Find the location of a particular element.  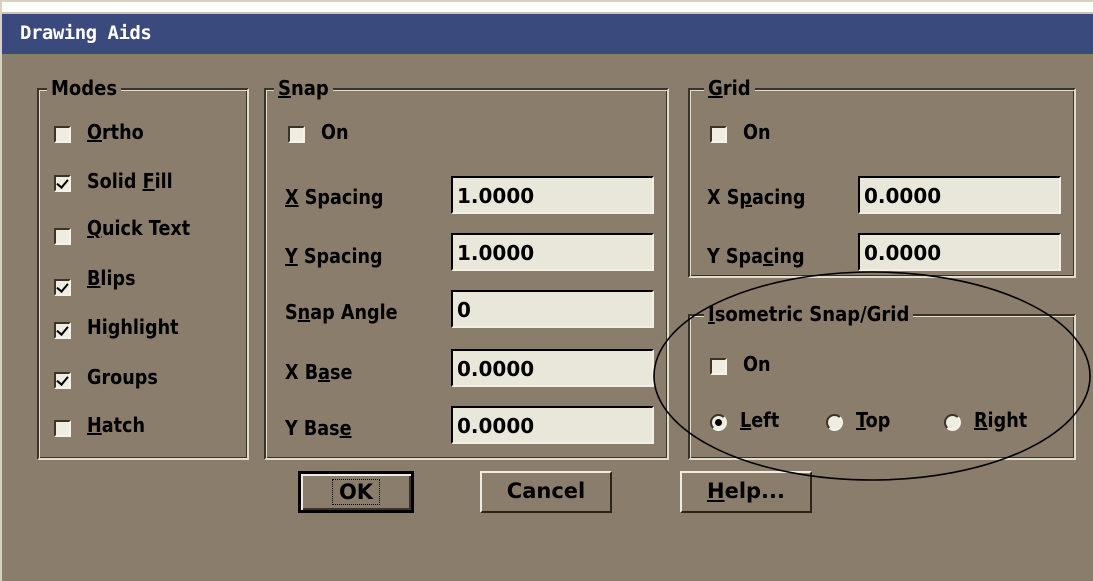

snap-angle-input: 0 is located at coordinates (552, 309).